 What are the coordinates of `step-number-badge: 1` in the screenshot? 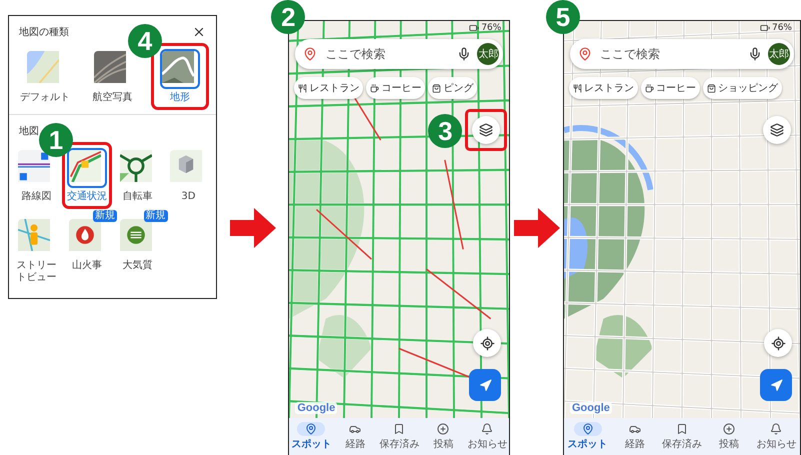 It's located at (56, 140).